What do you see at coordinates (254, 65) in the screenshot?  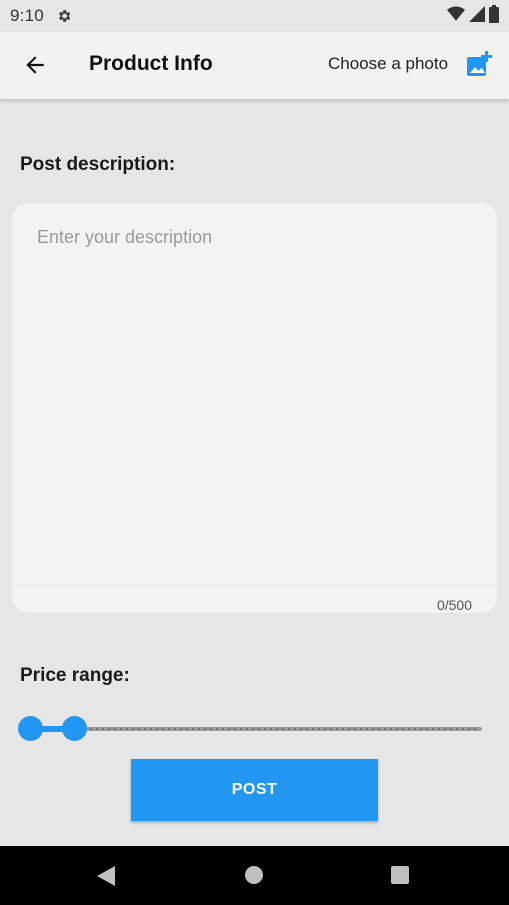 I see `app-bar: Product Info Choose a photo` at bounding box center [254, 65].